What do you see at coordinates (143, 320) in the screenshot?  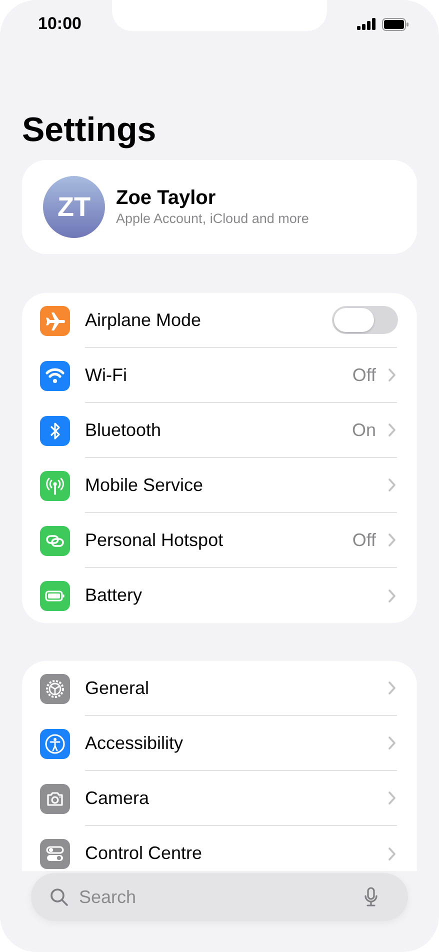 I see `row-label: Airplane Mode` at bounding box center [143, 320].